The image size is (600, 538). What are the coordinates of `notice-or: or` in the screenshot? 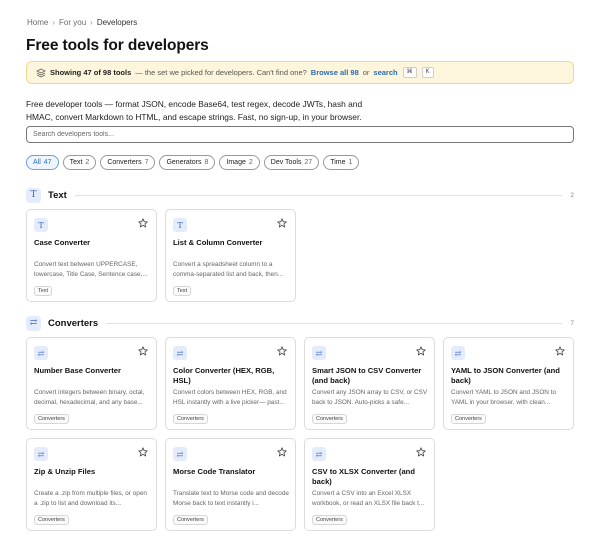 It's located at (366, 72).